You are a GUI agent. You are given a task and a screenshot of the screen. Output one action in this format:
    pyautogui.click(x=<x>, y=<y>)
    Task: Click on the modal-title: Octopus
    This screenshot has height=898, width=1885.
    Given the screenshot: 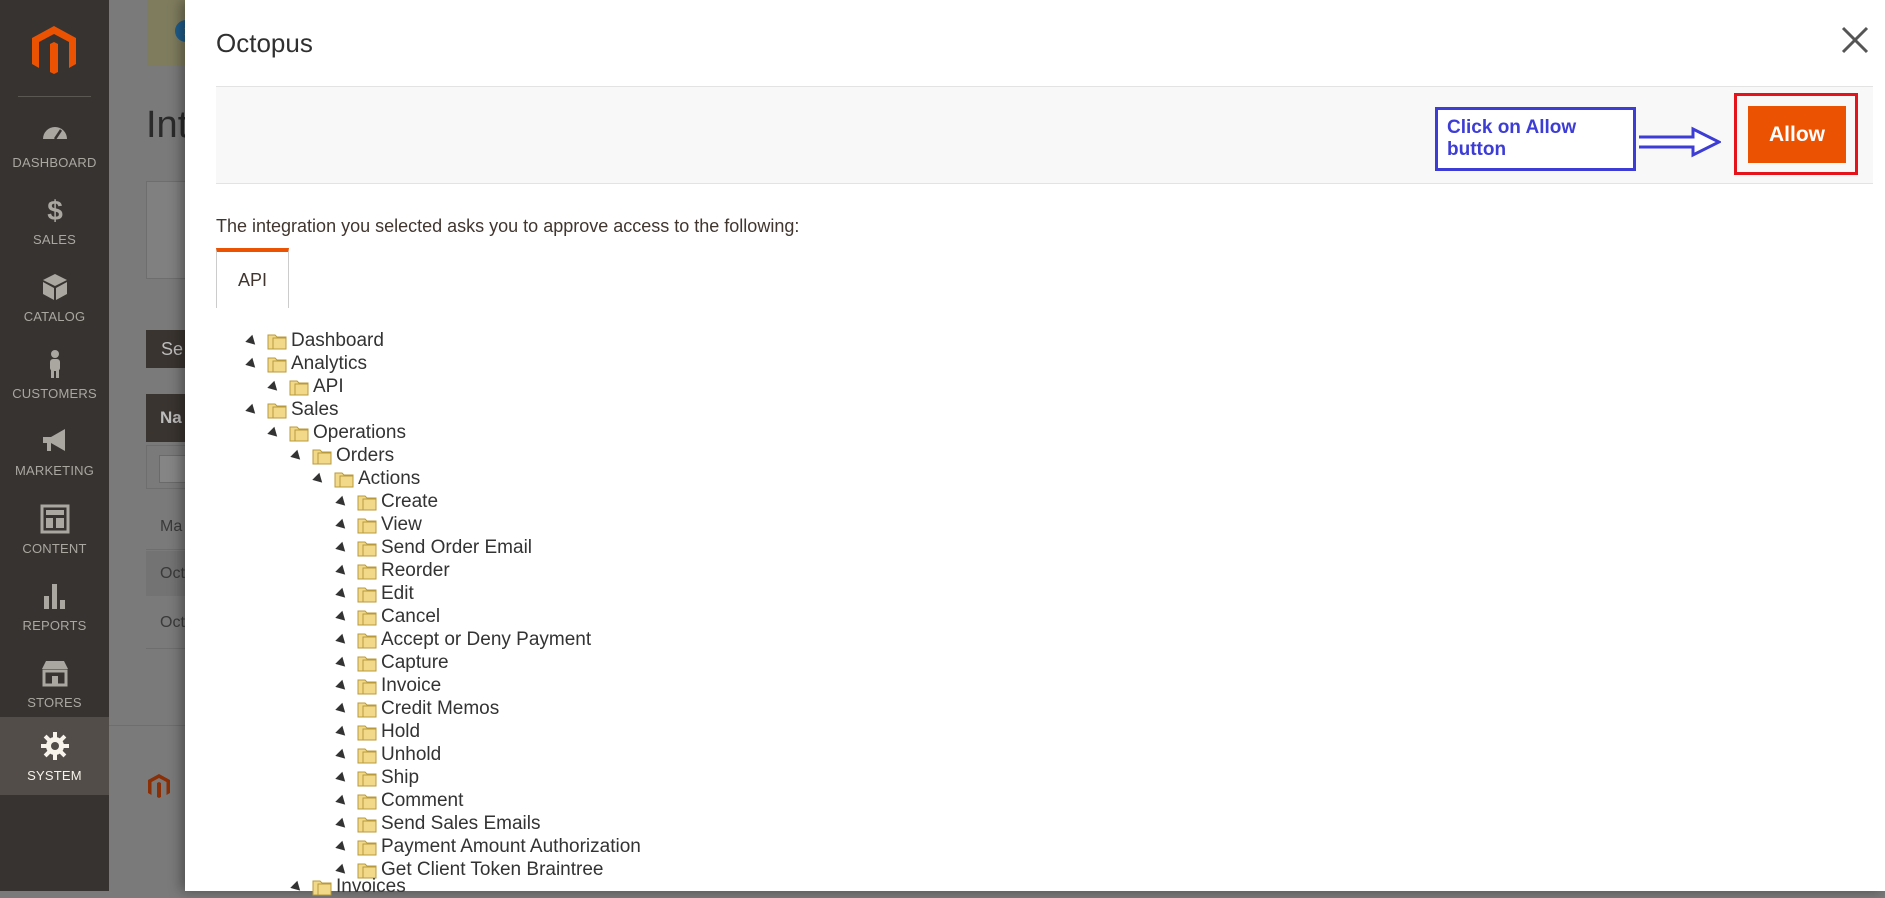 What is the action you would take?
    pyautogui.click(x=264, y=43)
    